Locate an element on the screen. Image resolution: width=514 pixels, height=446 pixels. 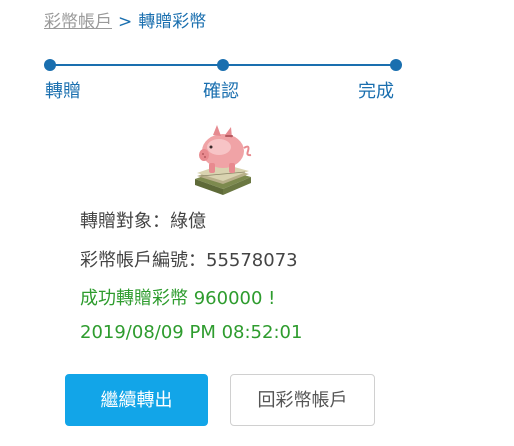
account-number-text: 彩幣帳戶編號：55578073 is located at coordinates (189, 260).